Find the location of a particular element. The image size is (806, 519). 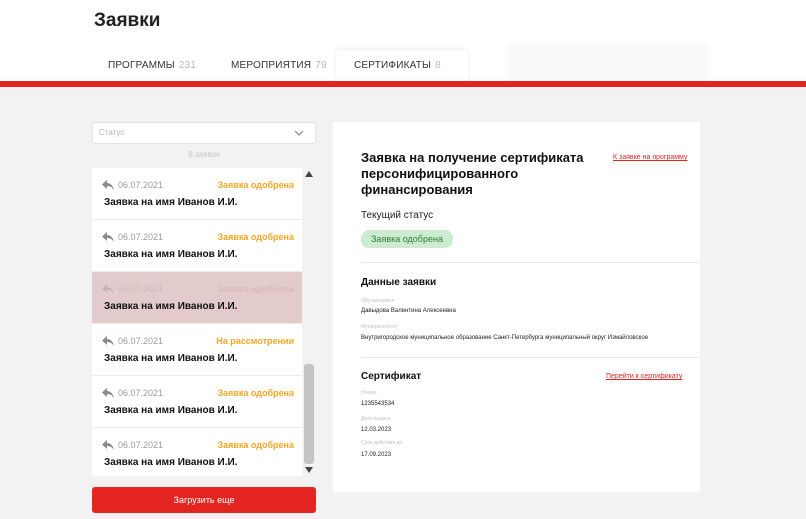

certificate-number: 1235543534 is located at coordinates (378, 404).